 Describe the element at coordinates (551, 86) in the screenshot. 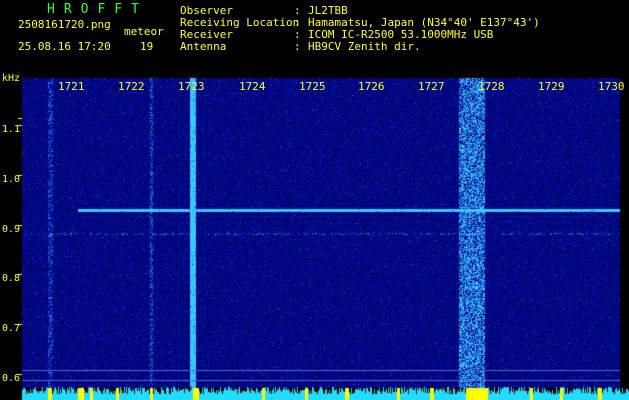

I see `x-tick-1729: 1729` at that location.